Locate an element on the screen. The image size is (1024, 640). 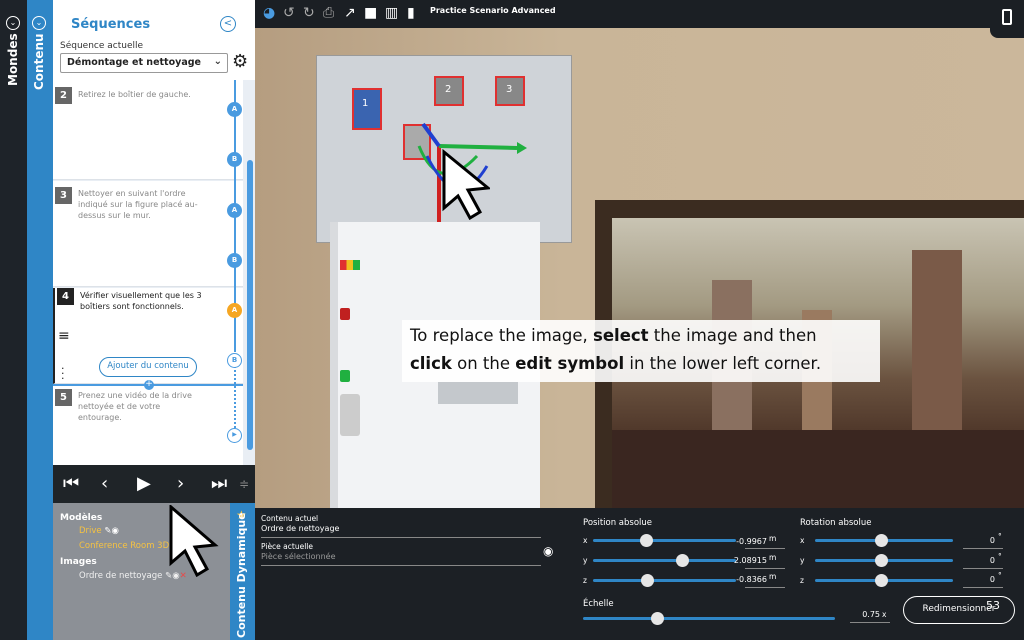
rotation-y-slider is located at coordinates (884, 560).